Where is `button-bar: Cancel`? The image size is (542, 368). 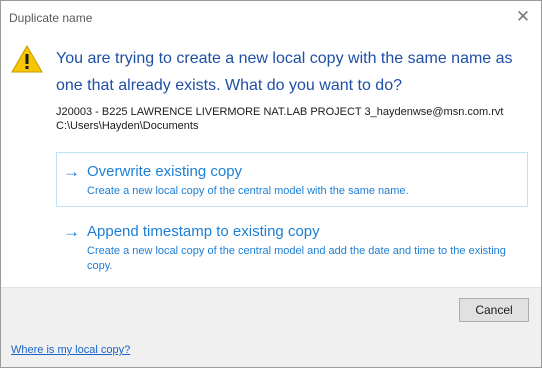 button-bar: Cancel is located at coordinates (271, 310).